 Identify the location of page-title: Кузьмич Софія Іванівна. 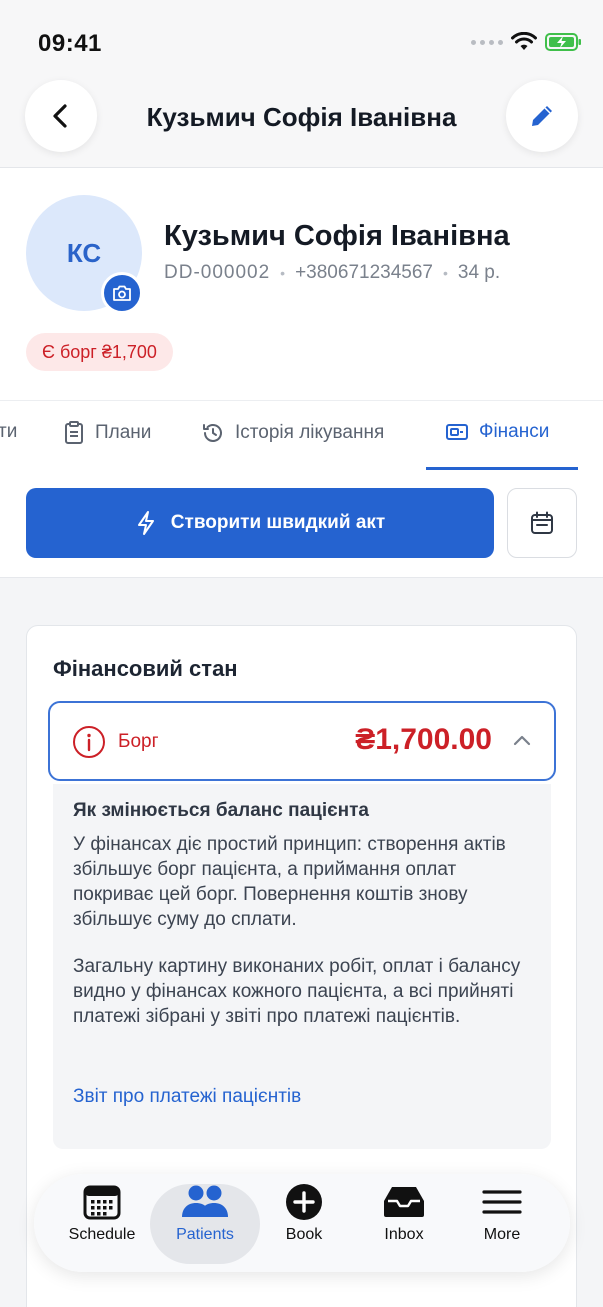
(301, 117).